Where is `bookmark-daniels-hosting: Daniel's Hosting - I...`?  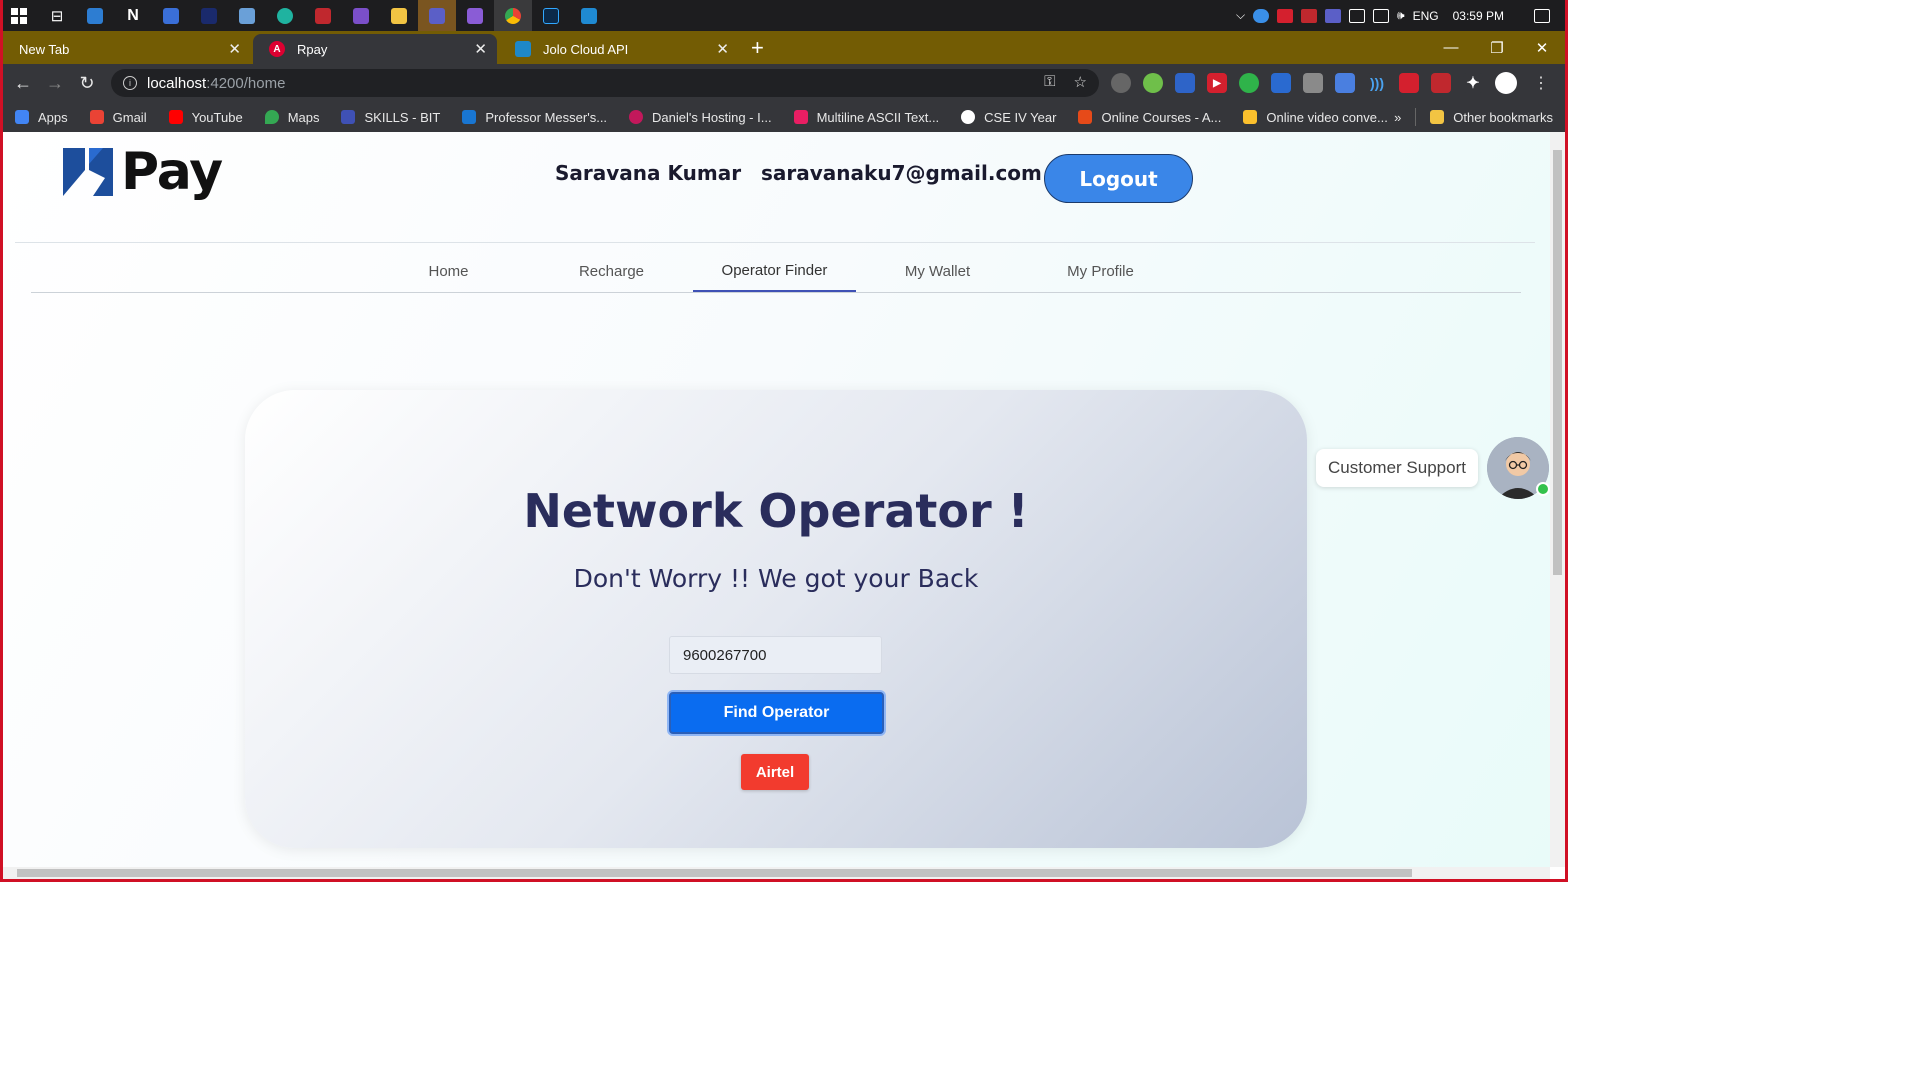
bookmark-daniels-hosting: Daniel's Hosting - I... is located at coordinates (700, 117).